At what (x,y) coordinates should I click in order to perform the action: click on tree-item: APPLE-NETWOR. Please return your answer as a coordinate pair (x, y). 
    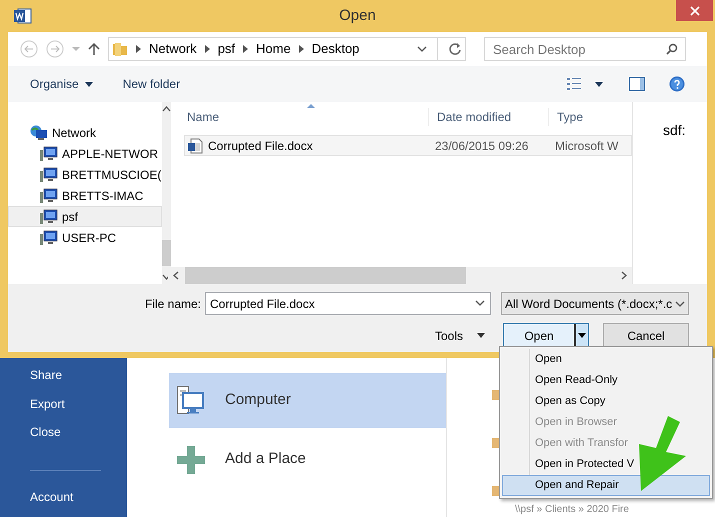
    Looking at the image, I should click on (85, 153).